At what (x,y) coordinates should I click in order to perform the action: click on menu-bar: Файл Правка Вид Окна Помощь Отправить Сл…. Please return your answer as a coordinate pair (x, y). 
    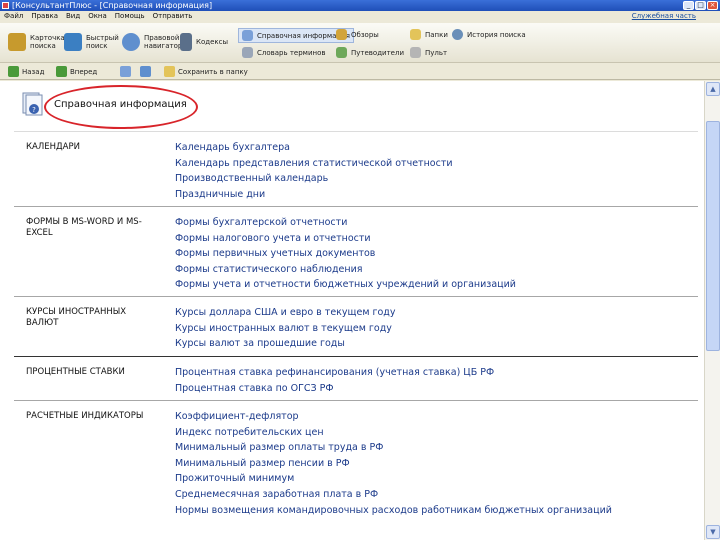
    Looking at the image, I should click on (360, 16).